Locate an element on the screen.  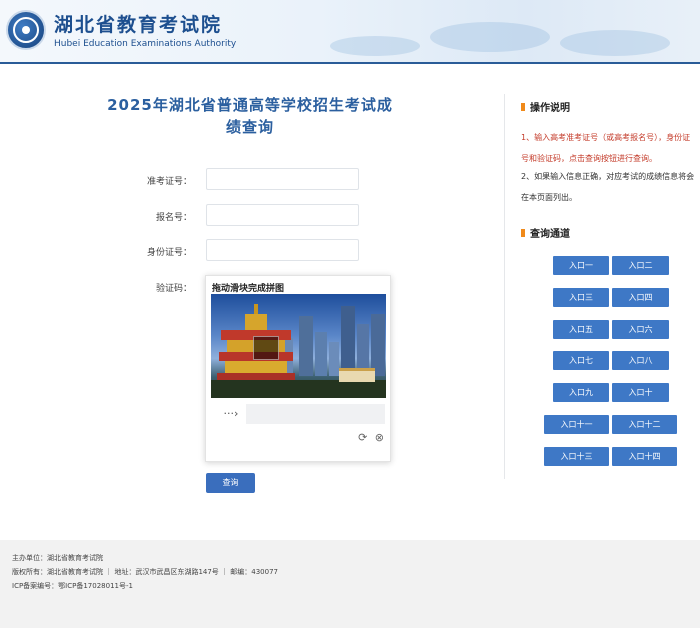
site-logo-icon is located at coordinates (26, 30).